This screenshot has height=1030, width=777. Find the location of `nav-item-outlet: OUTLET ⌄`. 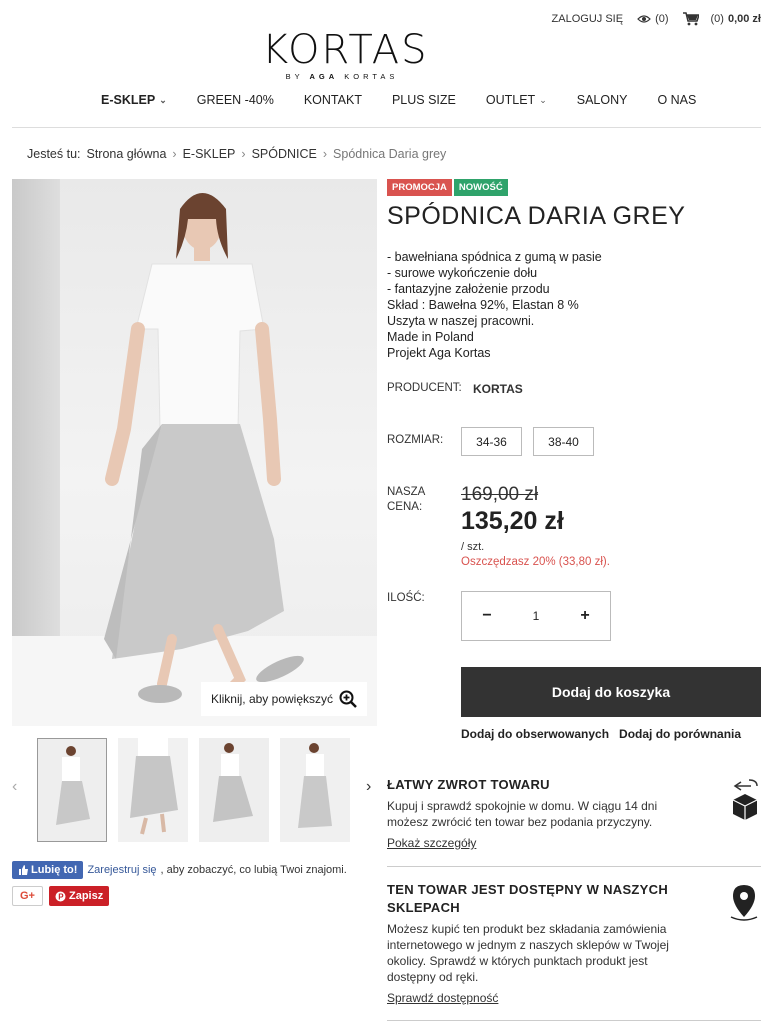

nav-item-outlet: OUTLET ⌄ is located at coordinates (516, 100).